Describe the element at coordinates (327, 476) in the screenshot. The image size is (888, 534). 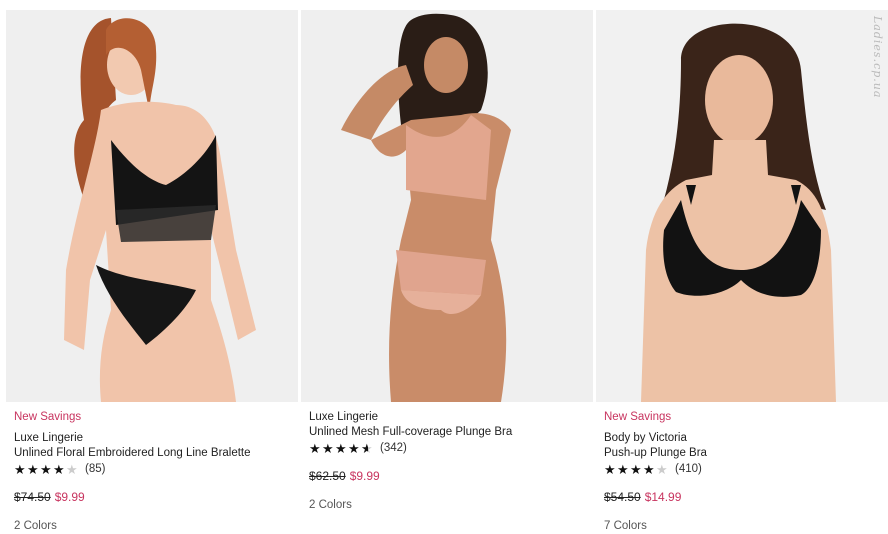
I see `original-price: $62.50` at that location.